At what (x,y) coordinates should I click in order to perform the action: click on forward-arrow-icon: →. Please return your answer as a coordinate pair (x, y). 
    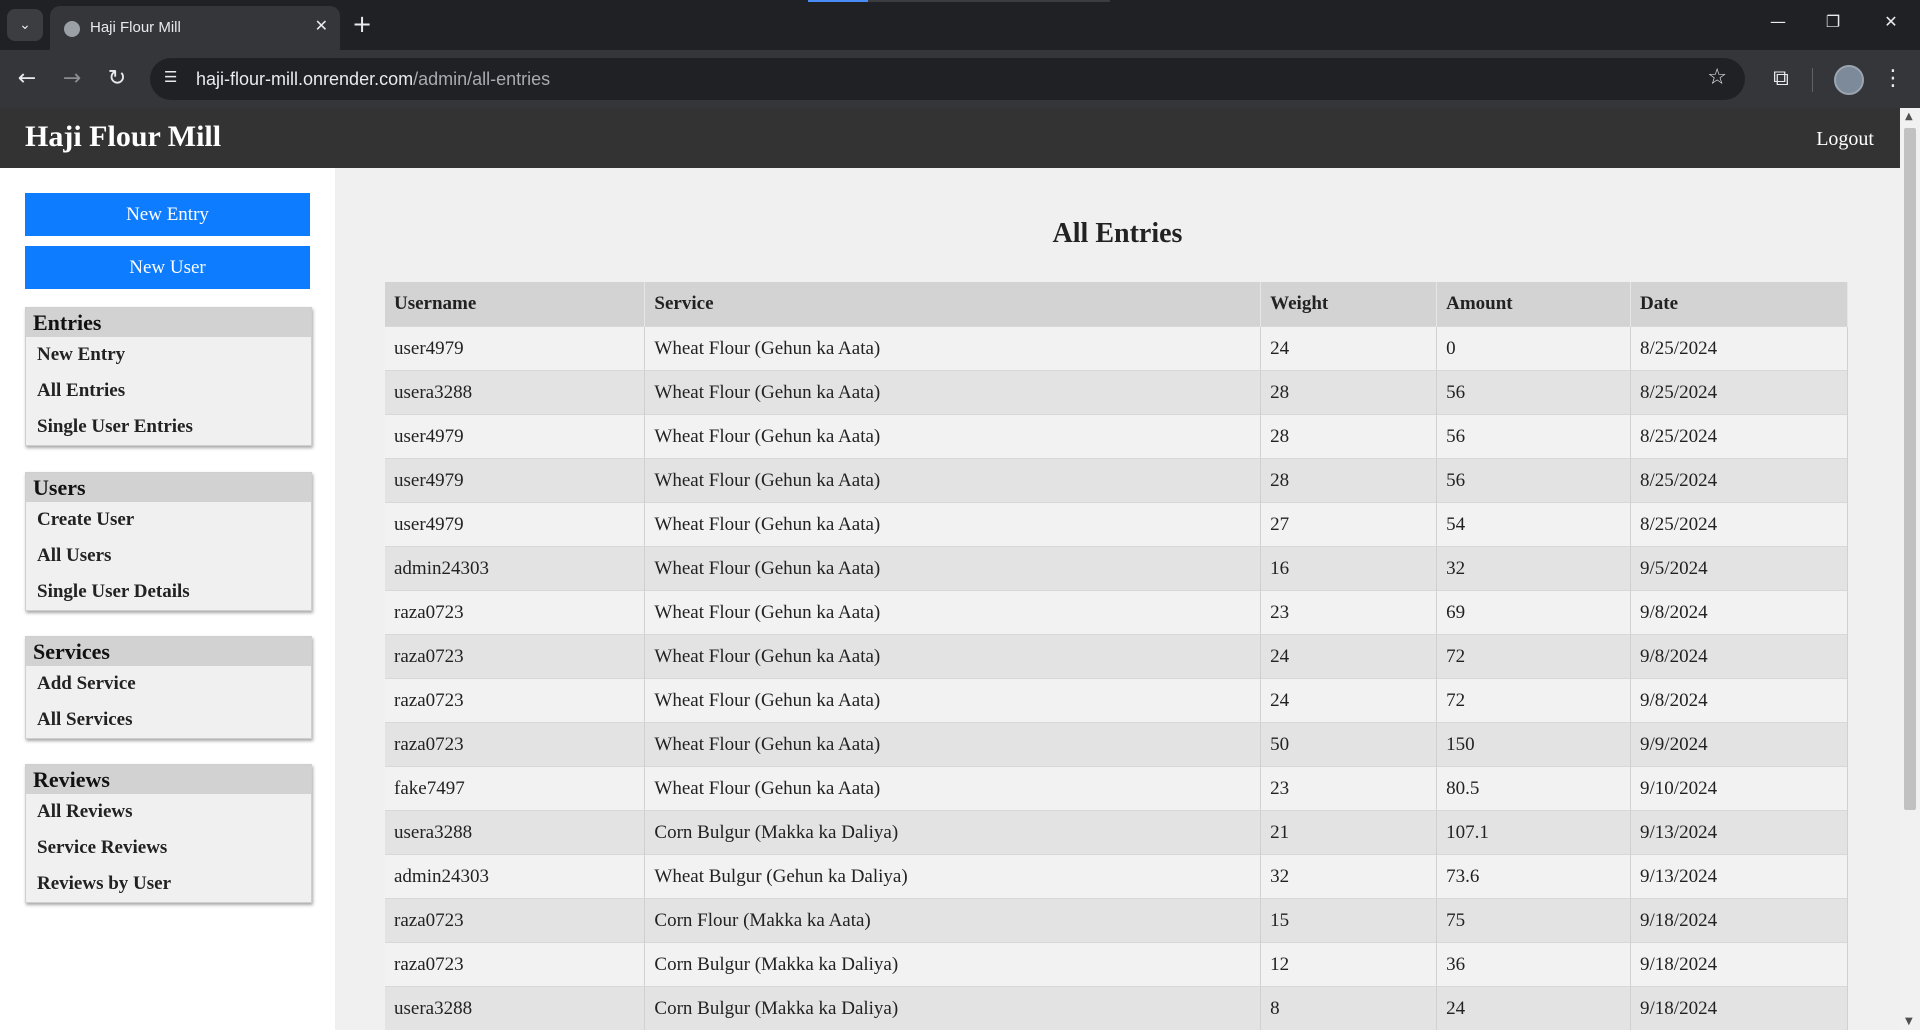
    Looking at the image, I should click on (72, 79).